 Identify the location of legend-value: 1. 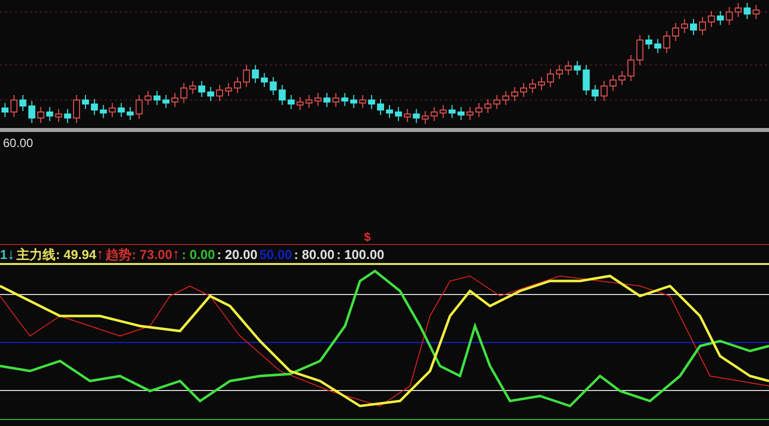
(4, 254).